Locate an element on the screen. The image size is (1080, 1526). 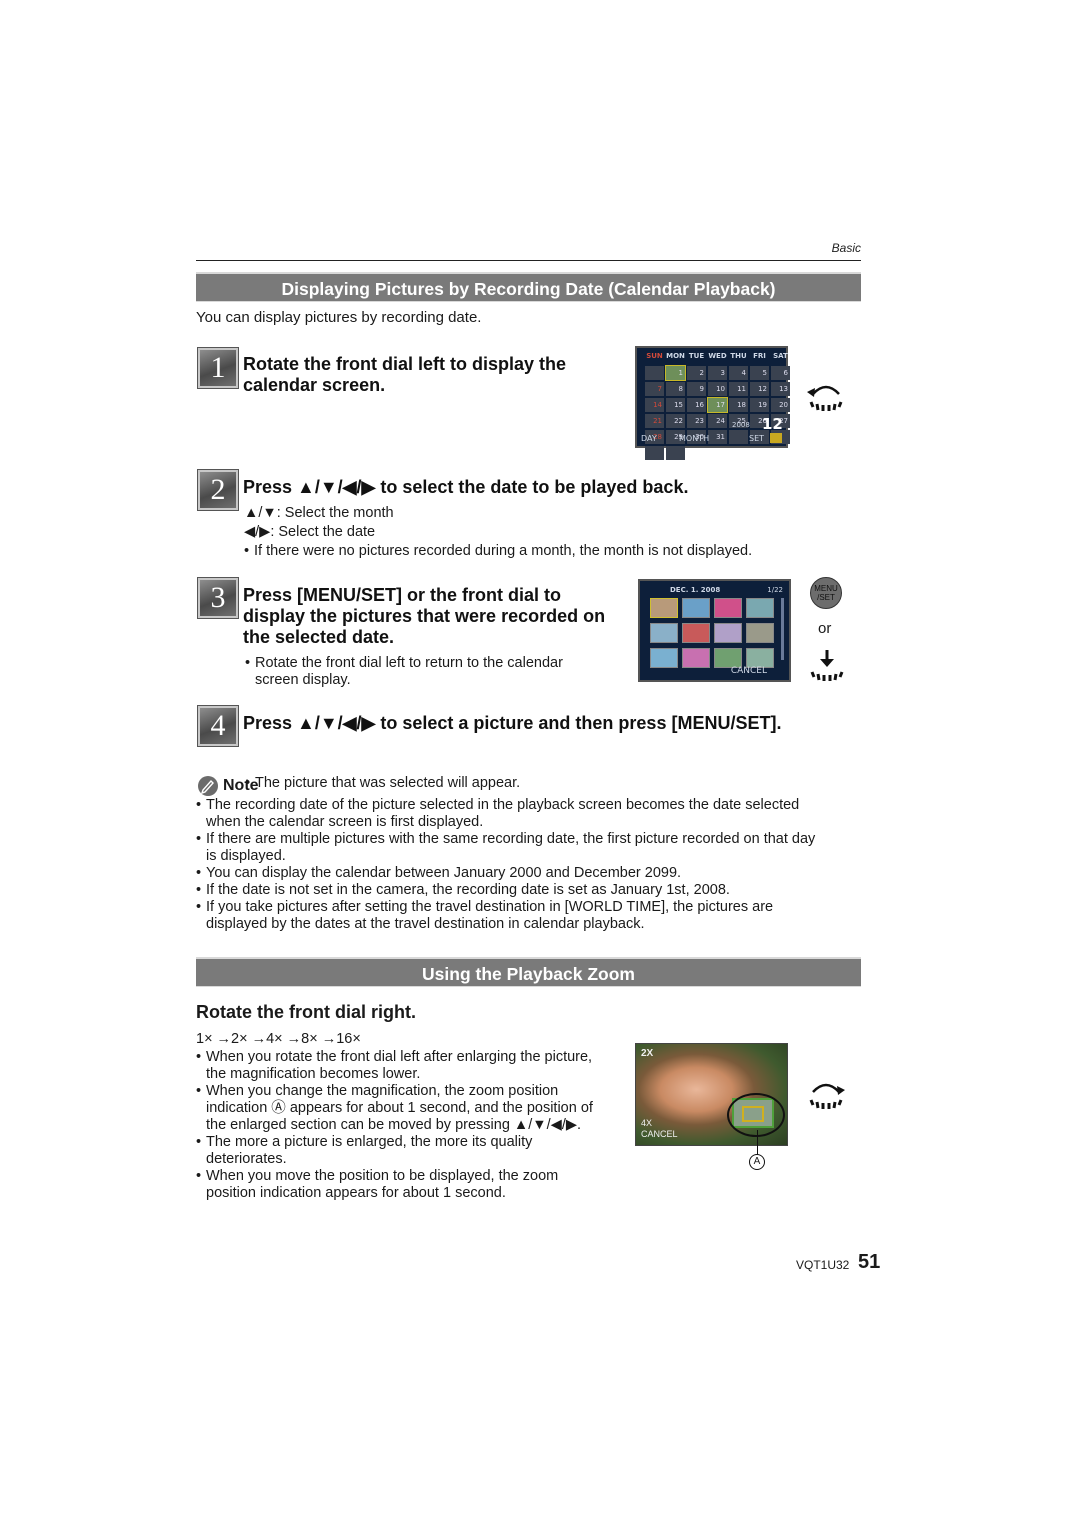
step-4-badge: 4 is located at coordinates (218, 726).